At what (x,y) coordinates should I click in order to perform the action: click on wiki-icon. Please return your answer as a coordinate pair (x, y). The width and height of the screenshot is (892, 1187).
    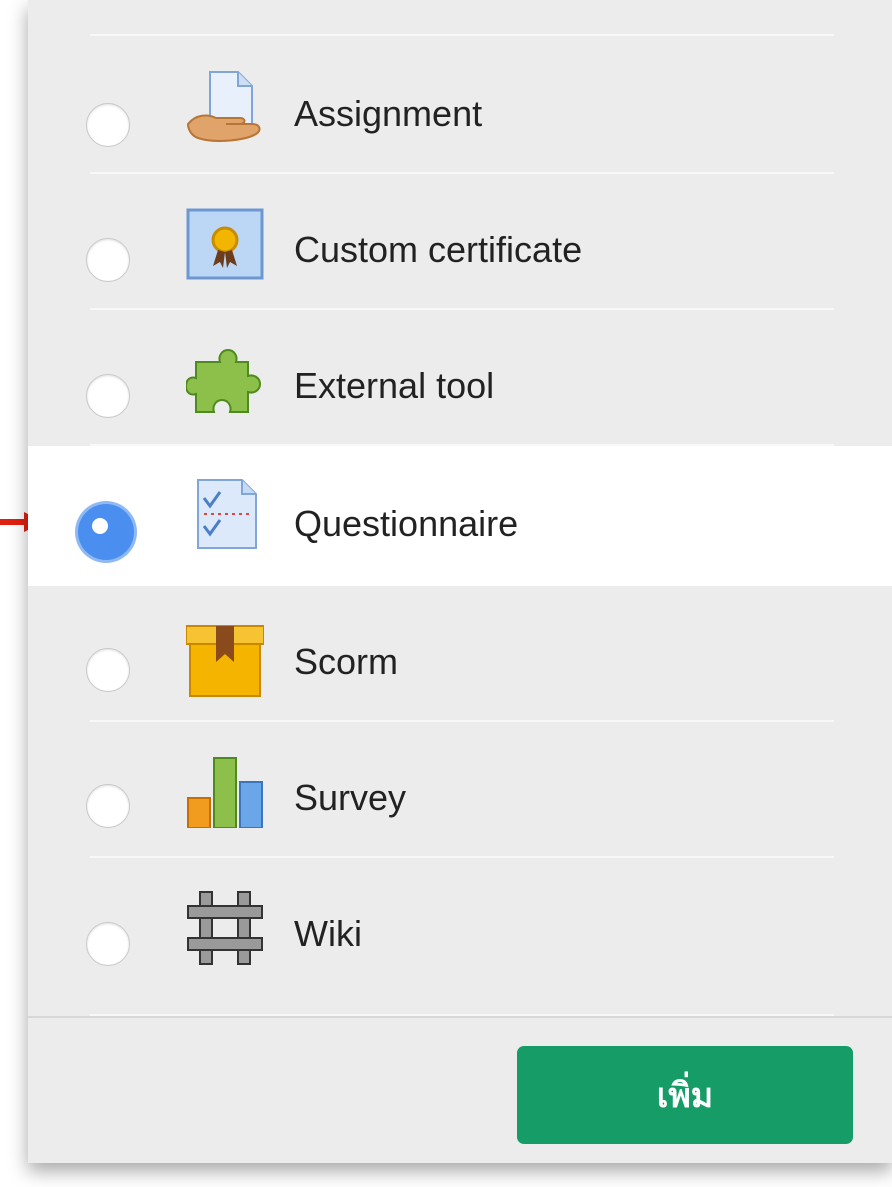
    Looking at the image, I should click on (225, 928).